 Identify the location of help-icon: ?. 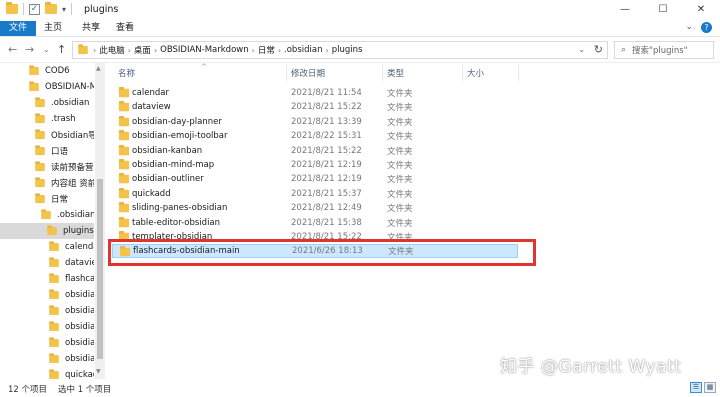
(706, 27).